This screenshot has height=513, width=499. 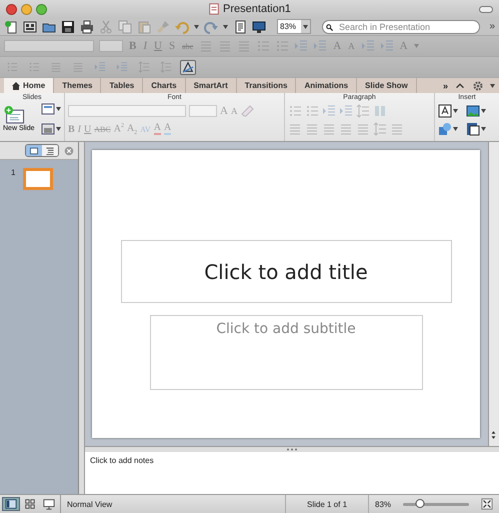 I want to click on printer-icon, so click(x=87, y=27).